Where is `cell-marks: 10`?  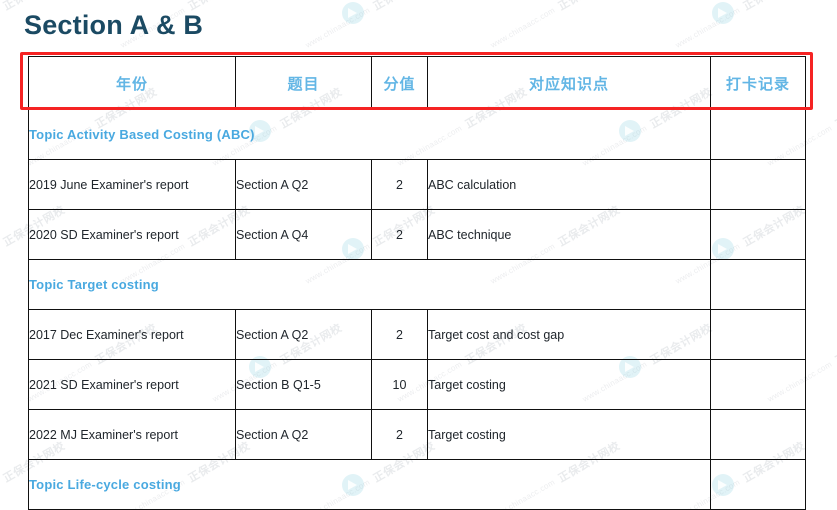
cell-marks: 10 is located at coordinates (399, 384).